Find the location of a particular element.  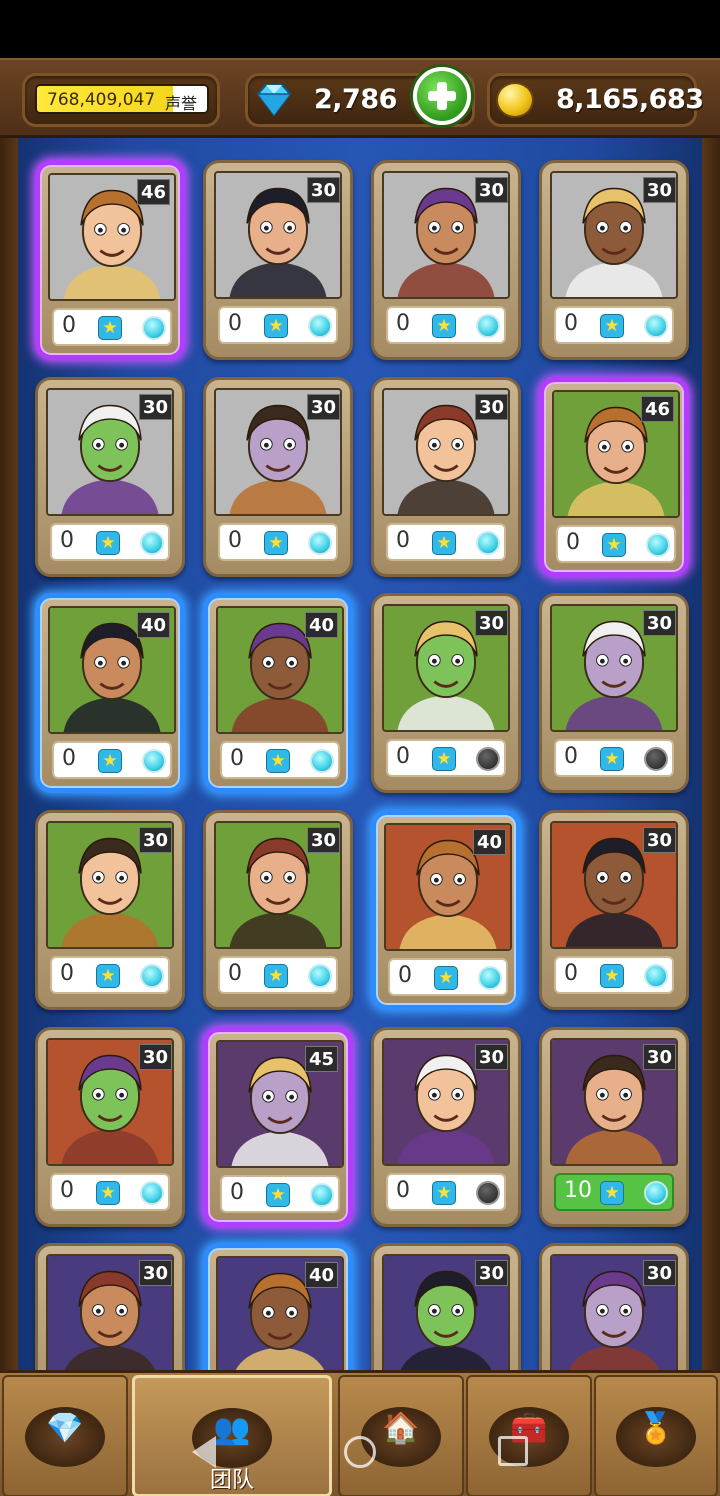

team-icon: 👥 is located at coordinates (232, 1429).